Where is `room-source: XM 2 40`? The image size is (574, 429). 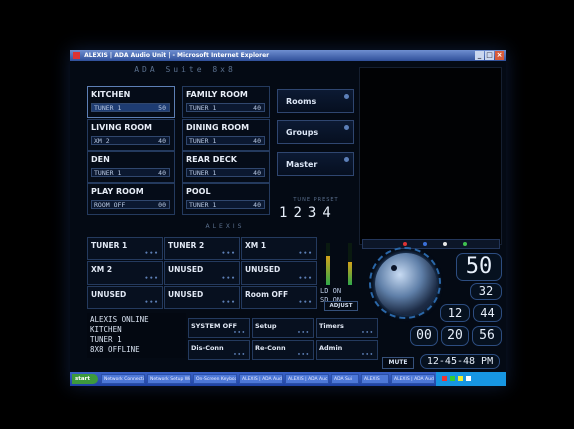
room-source: XM 2 40 is located at coordinates (130, 140).